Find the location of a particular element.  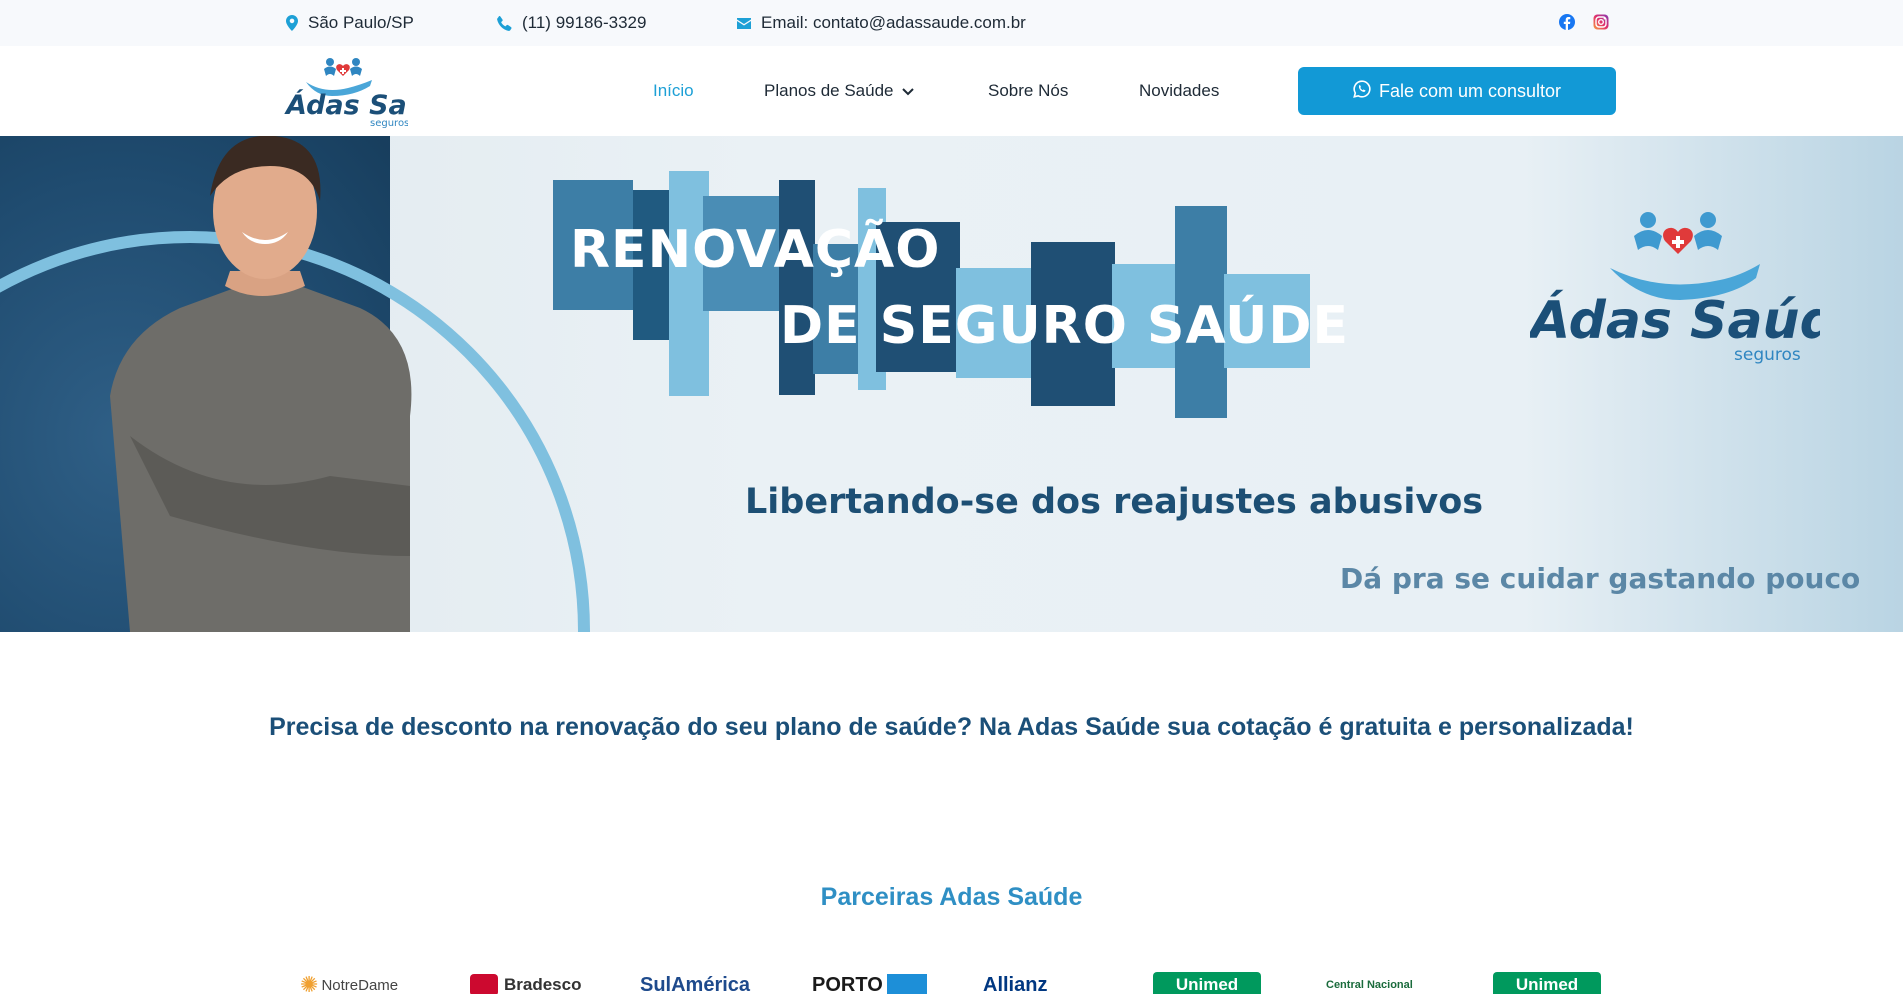

nav-inicio: Início is located at coordinates (673, 91).